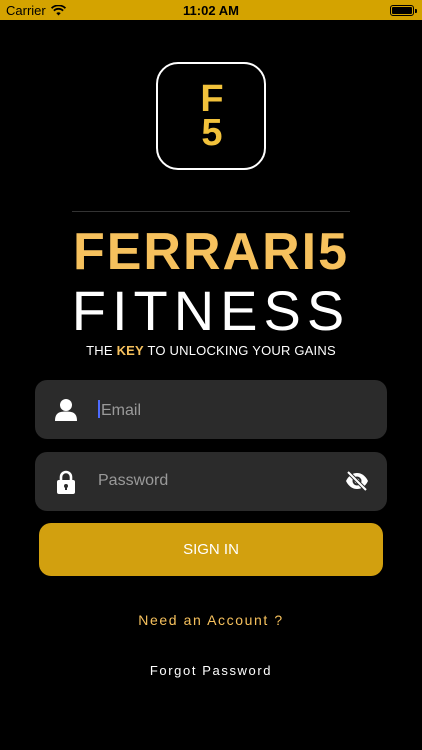 This screenshot has height=750, width=422. I want to click on tagline-key: KEY, so click(130, 350).